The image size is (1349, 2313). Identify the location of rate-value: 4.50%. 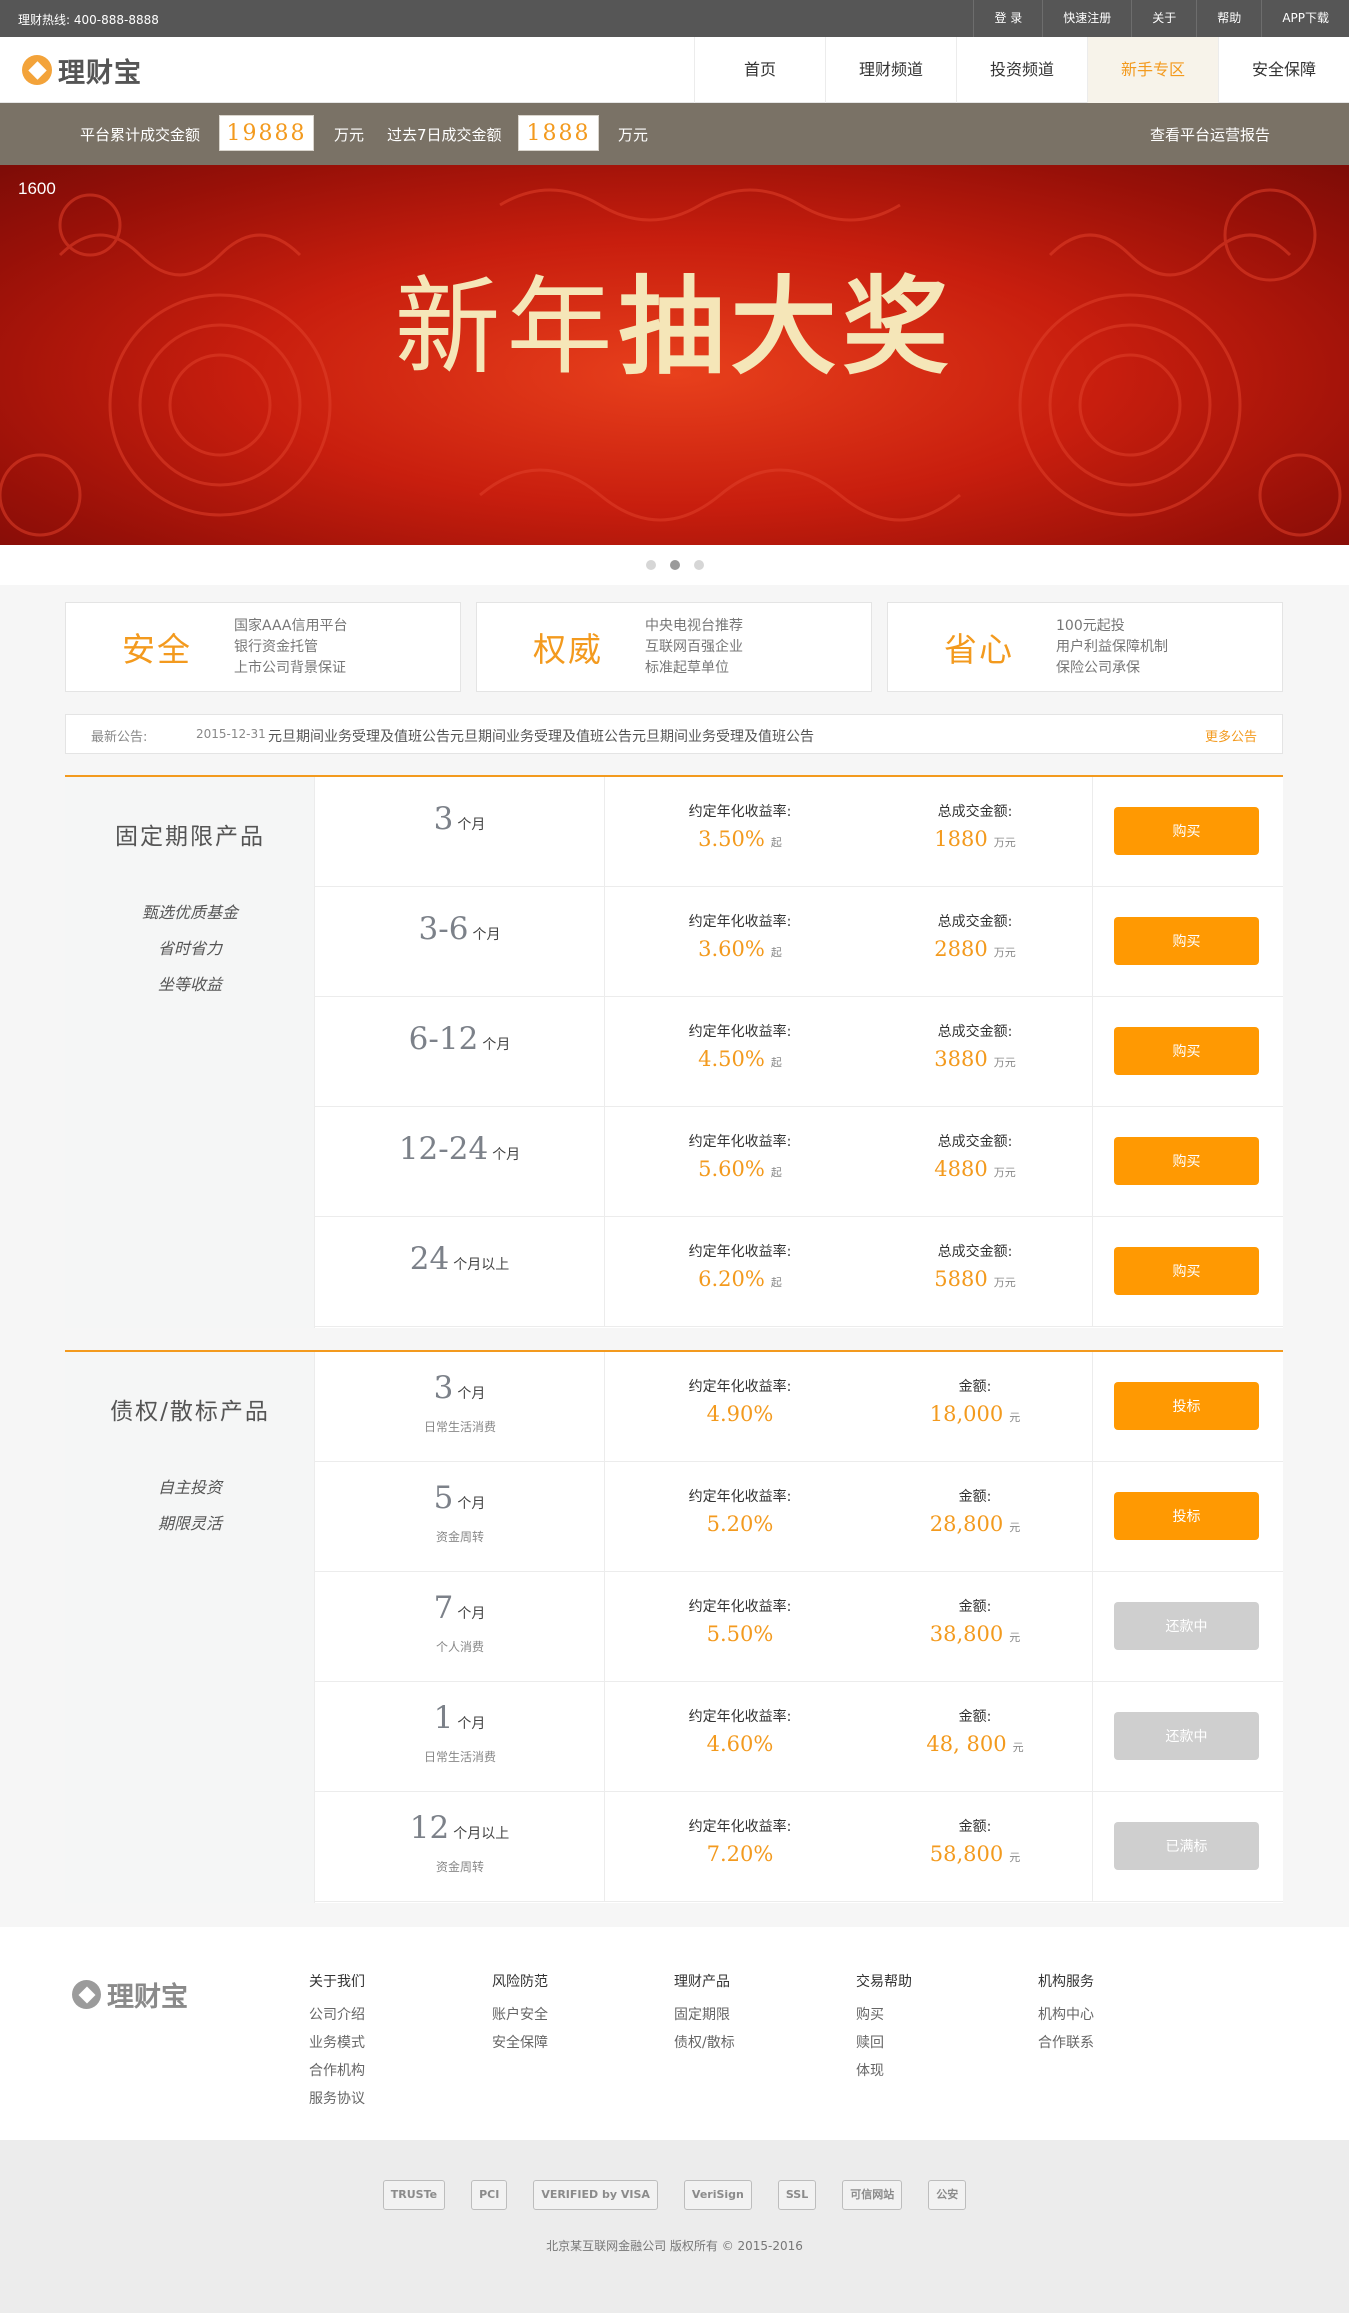
(731, 1059).